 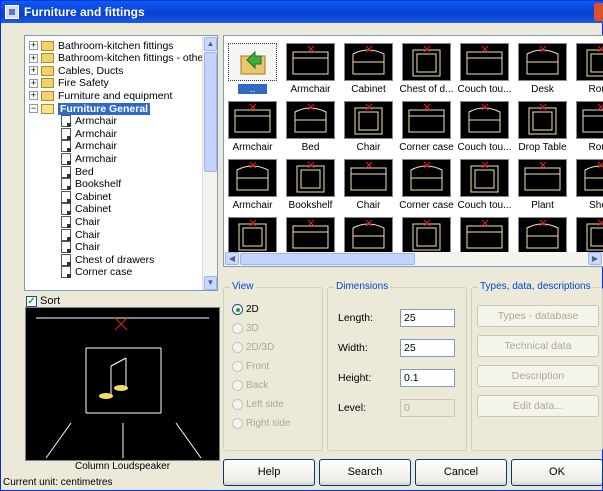 I want to click on height-label: Height:, so click(x=355, y=378).